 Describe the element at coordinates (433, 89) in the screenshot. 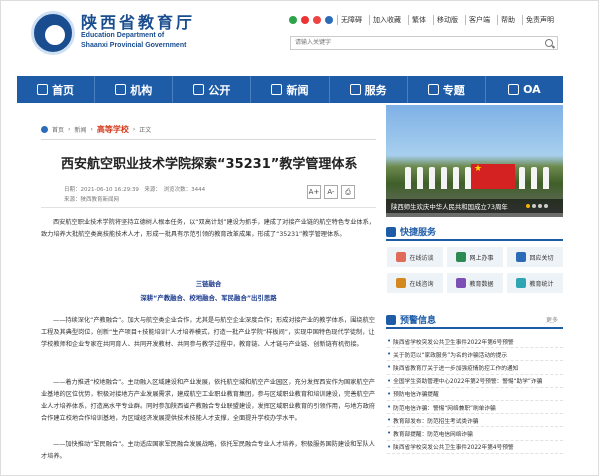

I see `topic-icon` at that location.